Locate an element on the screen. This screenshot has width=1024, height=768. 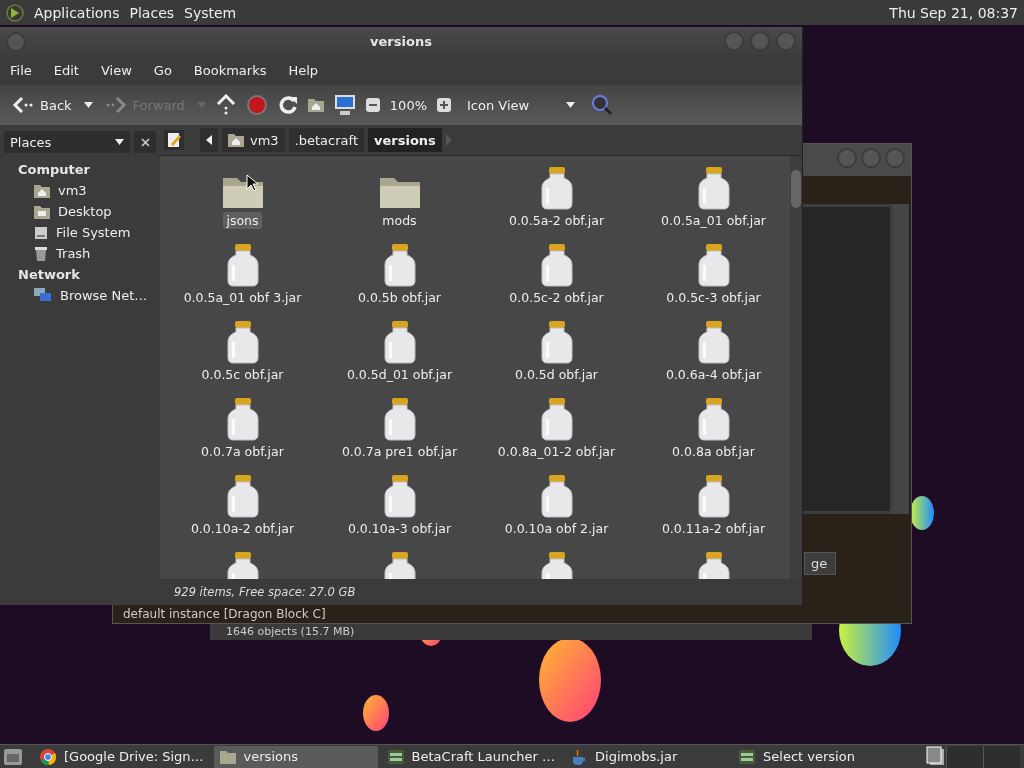
taskbar-button: versions is located at coordinates (295, 756).